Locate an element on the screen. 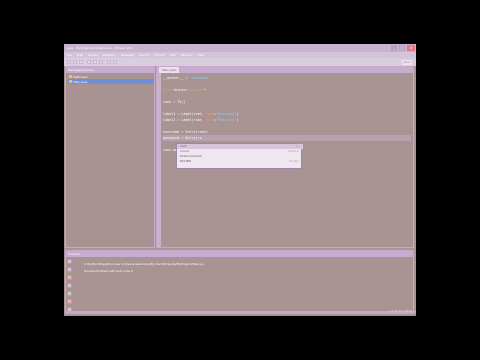  scroll-down-icon is located at coordinates (69, 269).